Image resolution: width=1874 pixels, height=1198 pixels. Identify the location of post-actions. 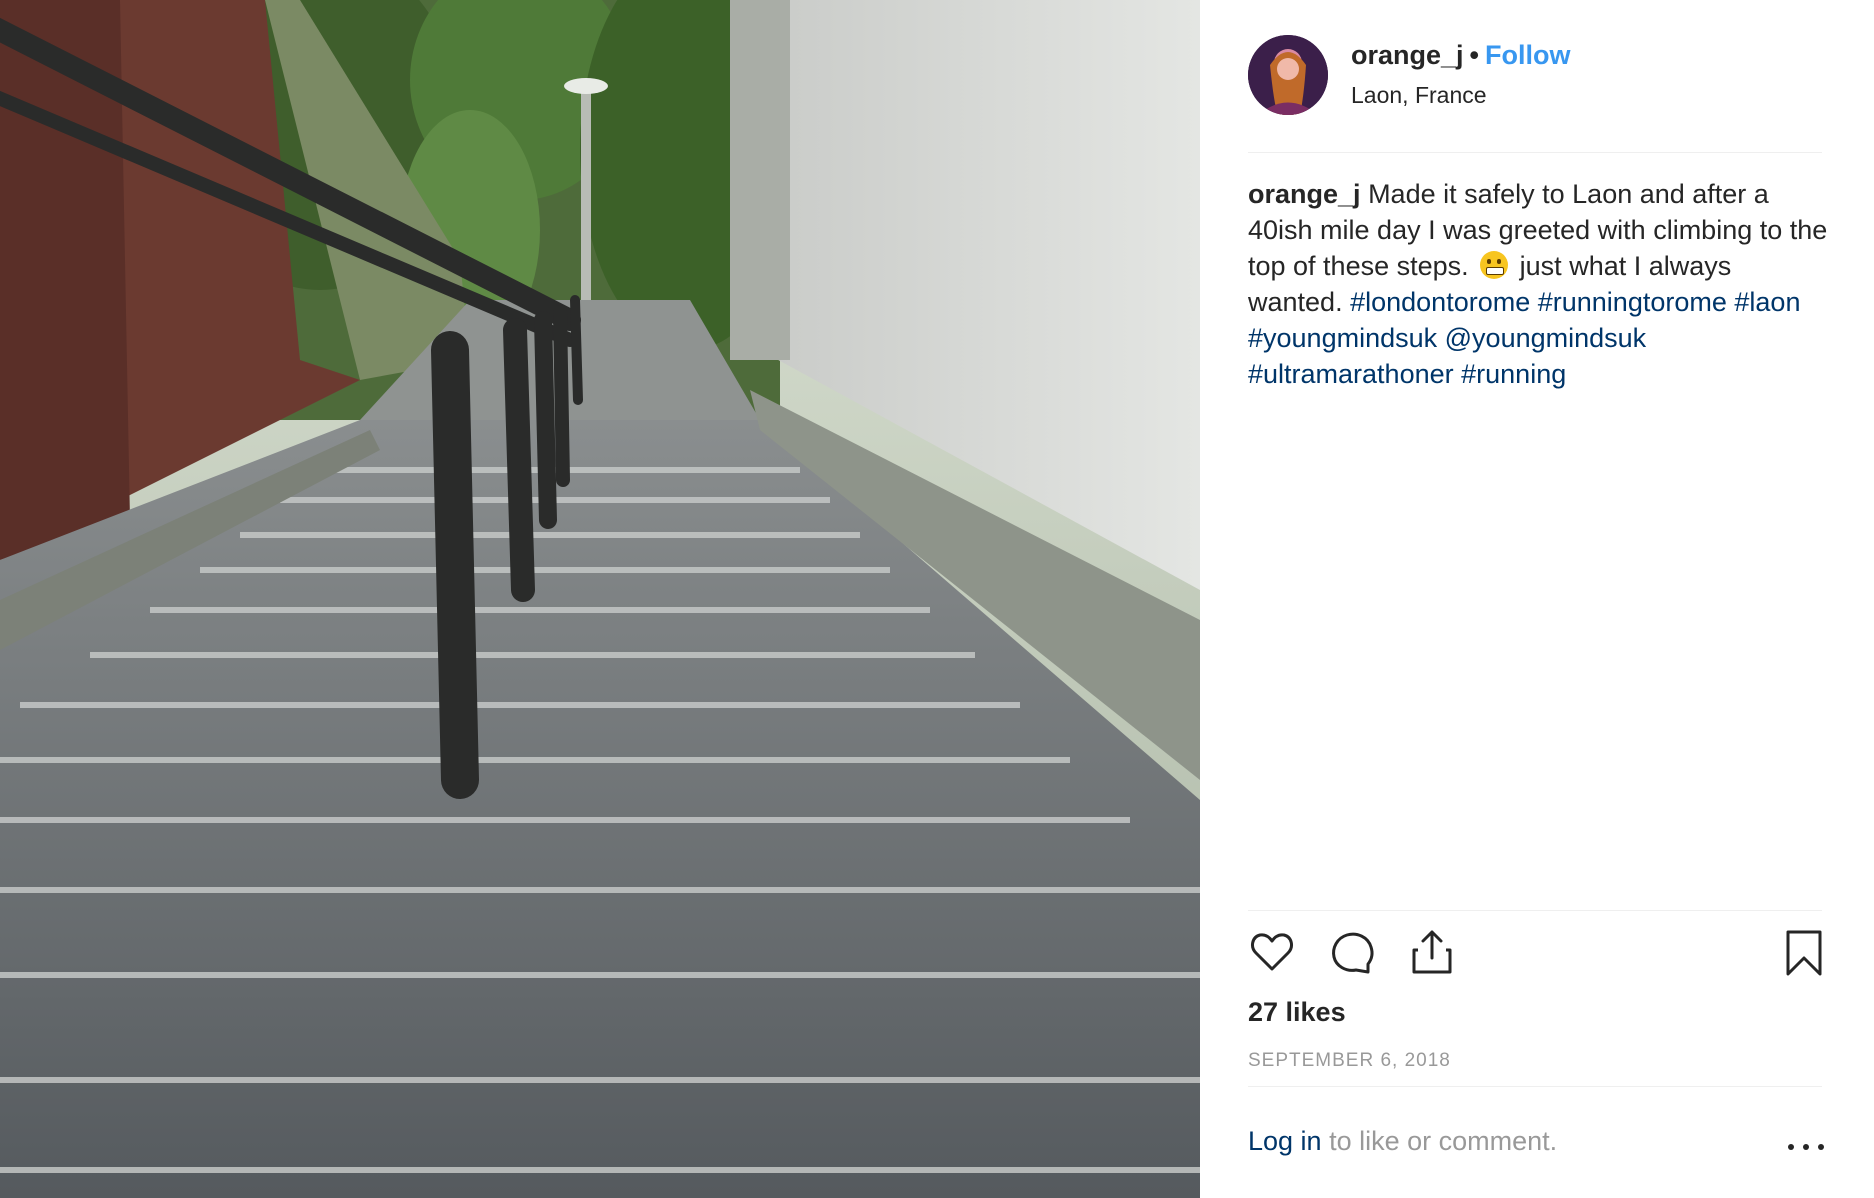
(1538, 956).